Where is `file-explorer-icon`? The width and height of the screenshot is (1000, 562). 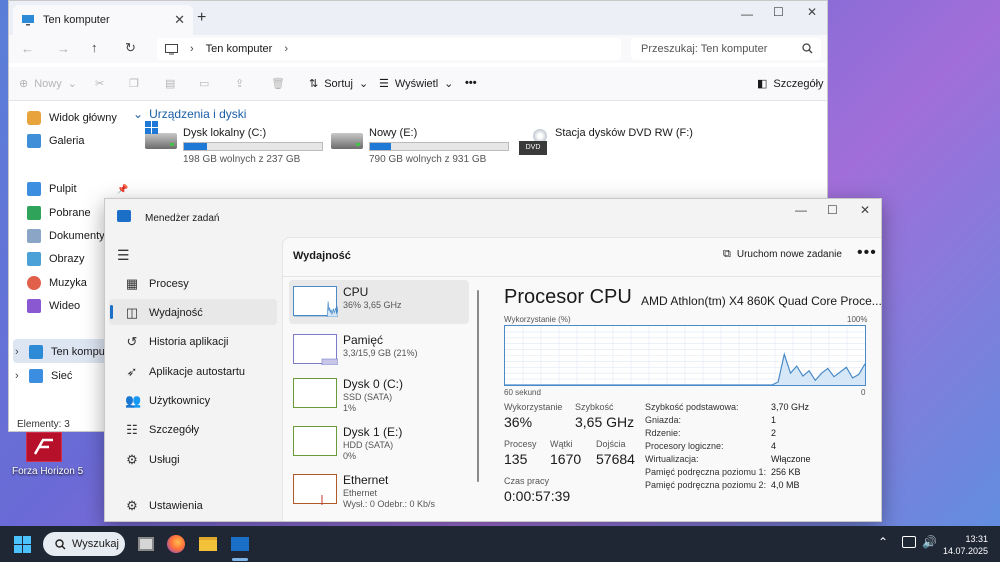
file-explorer-icon is located at coordinates (208, 544).